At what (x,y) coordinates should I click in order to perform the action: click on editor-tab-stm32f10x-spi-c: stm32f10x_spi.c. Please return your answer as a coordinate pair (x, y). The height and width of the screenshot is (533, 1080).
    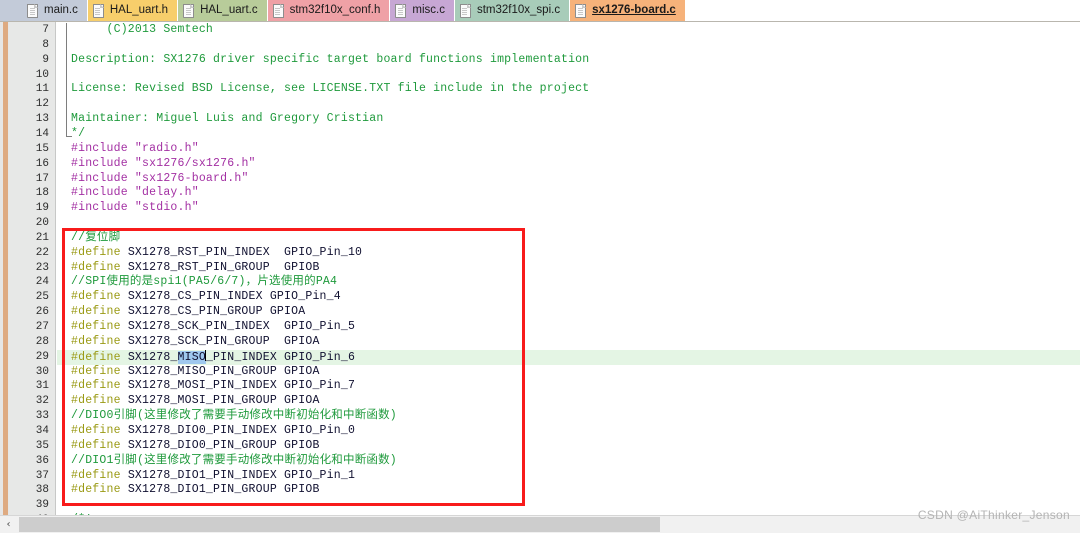
    Looking at the image, I should click on (512, 10).